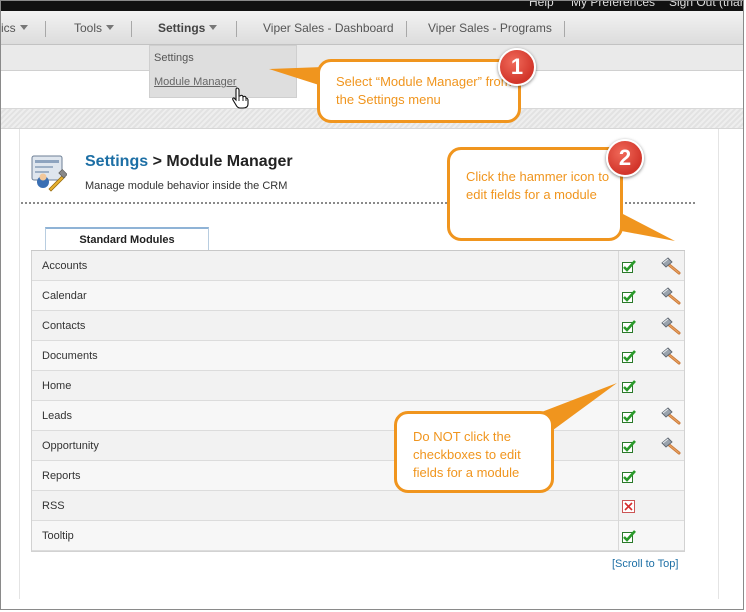 The width and height of the screenshot is (746, 612). Describe the element at coordinates (358, 416) in the screenshot. I see `table-row: Leads` at that location.